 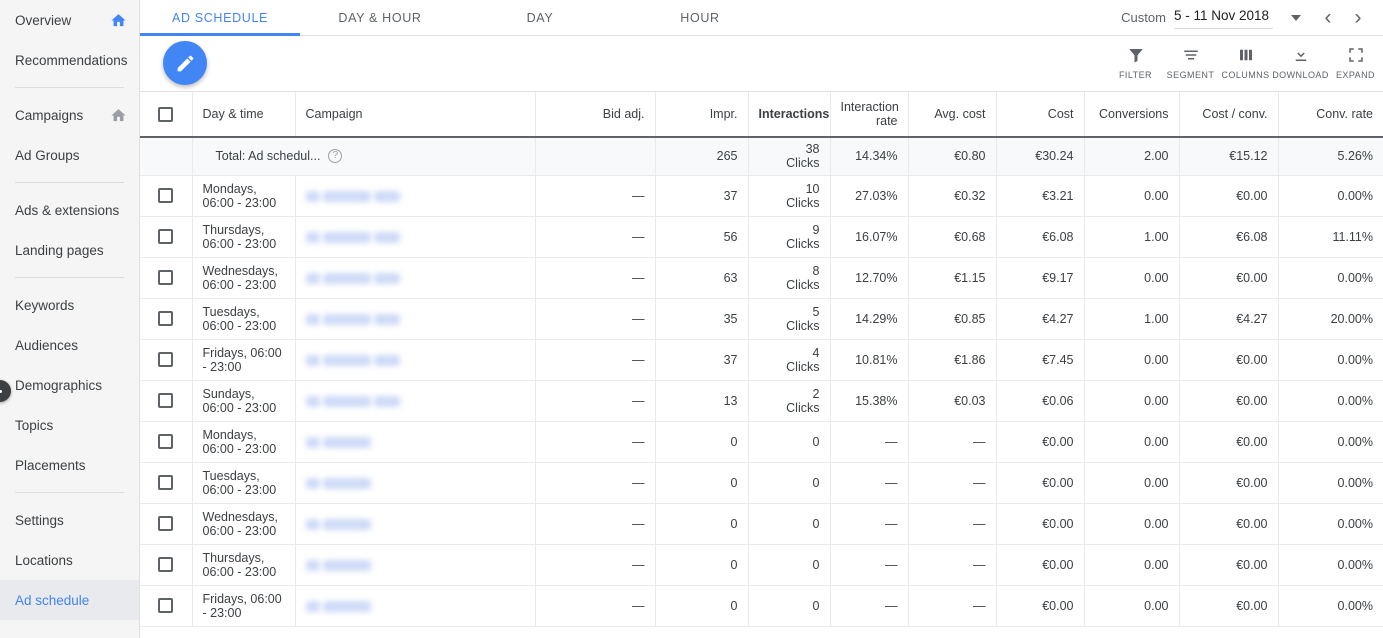 What do you see at coordinates (1296, 17) in the screenshot?
I see `chevron-down-icon` at bounding box center [1296, 17].